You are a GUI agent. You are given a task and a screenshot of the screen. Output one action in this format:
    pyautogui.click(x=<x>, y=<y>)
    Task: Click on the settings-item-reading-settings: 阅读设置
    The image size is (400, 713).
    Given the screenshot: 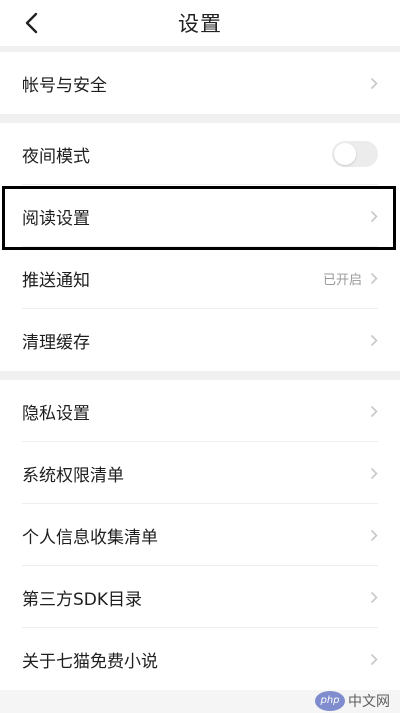 What is the action you would take?
    pyautogui.click(x=200, y=216)
    